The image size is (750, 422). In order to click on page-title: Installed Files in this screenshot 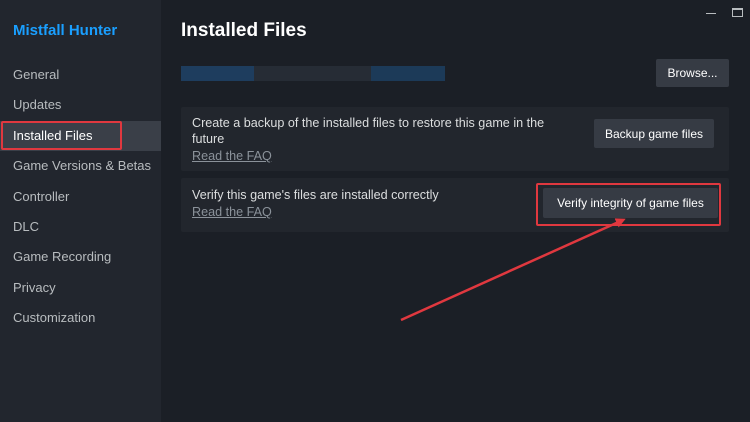, I will do `click(244, 30)`.